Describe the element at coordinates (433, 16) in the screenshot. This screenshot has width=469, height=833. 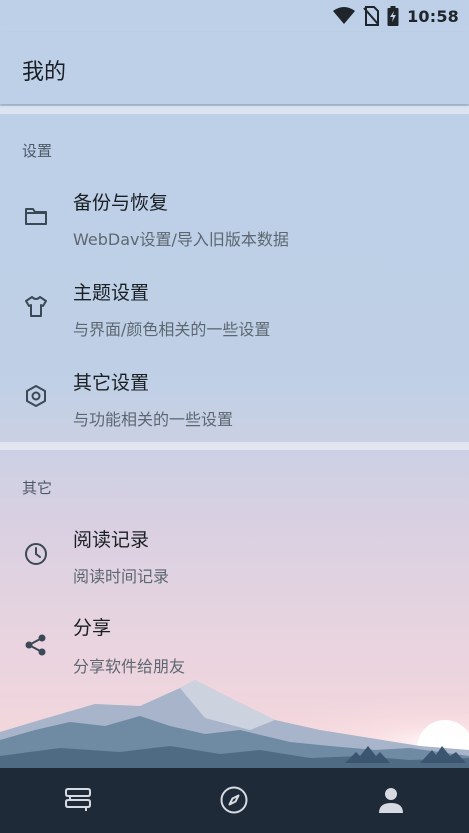
I see `status-time: 10:58` at that location.